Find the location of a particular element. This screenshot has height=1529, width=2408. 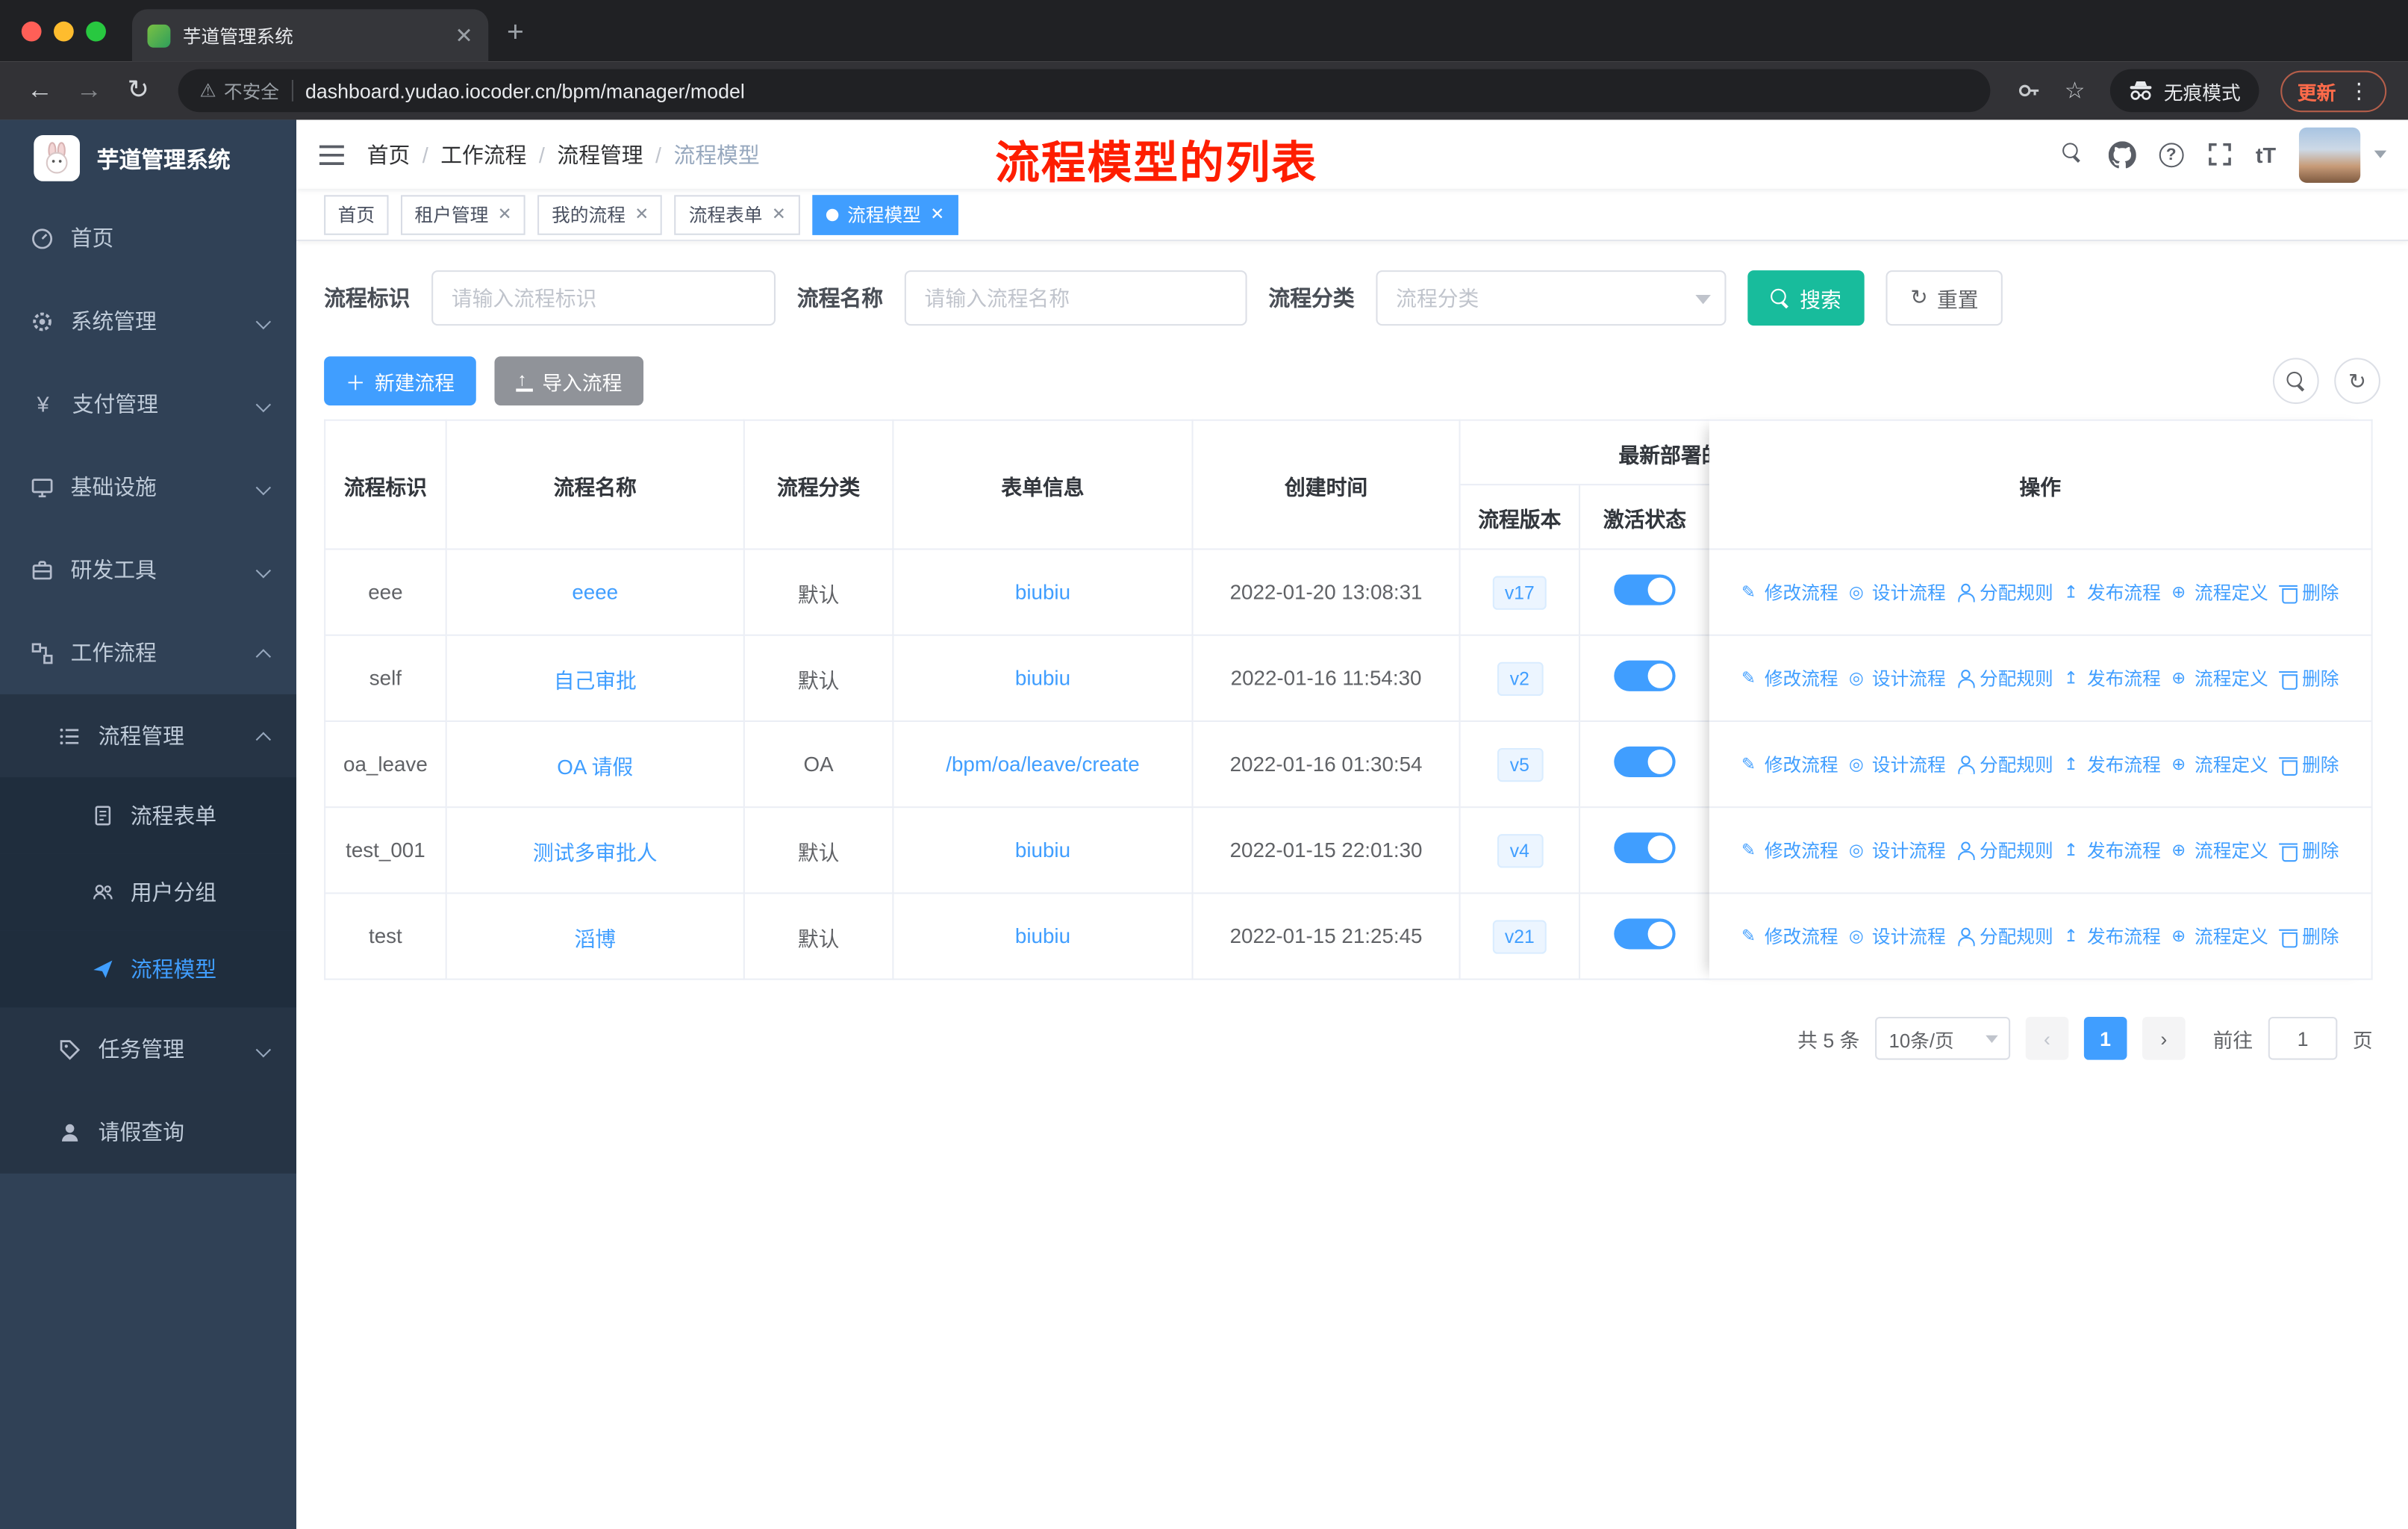

fullscreen-icon is located at coordinates (2219, 154).